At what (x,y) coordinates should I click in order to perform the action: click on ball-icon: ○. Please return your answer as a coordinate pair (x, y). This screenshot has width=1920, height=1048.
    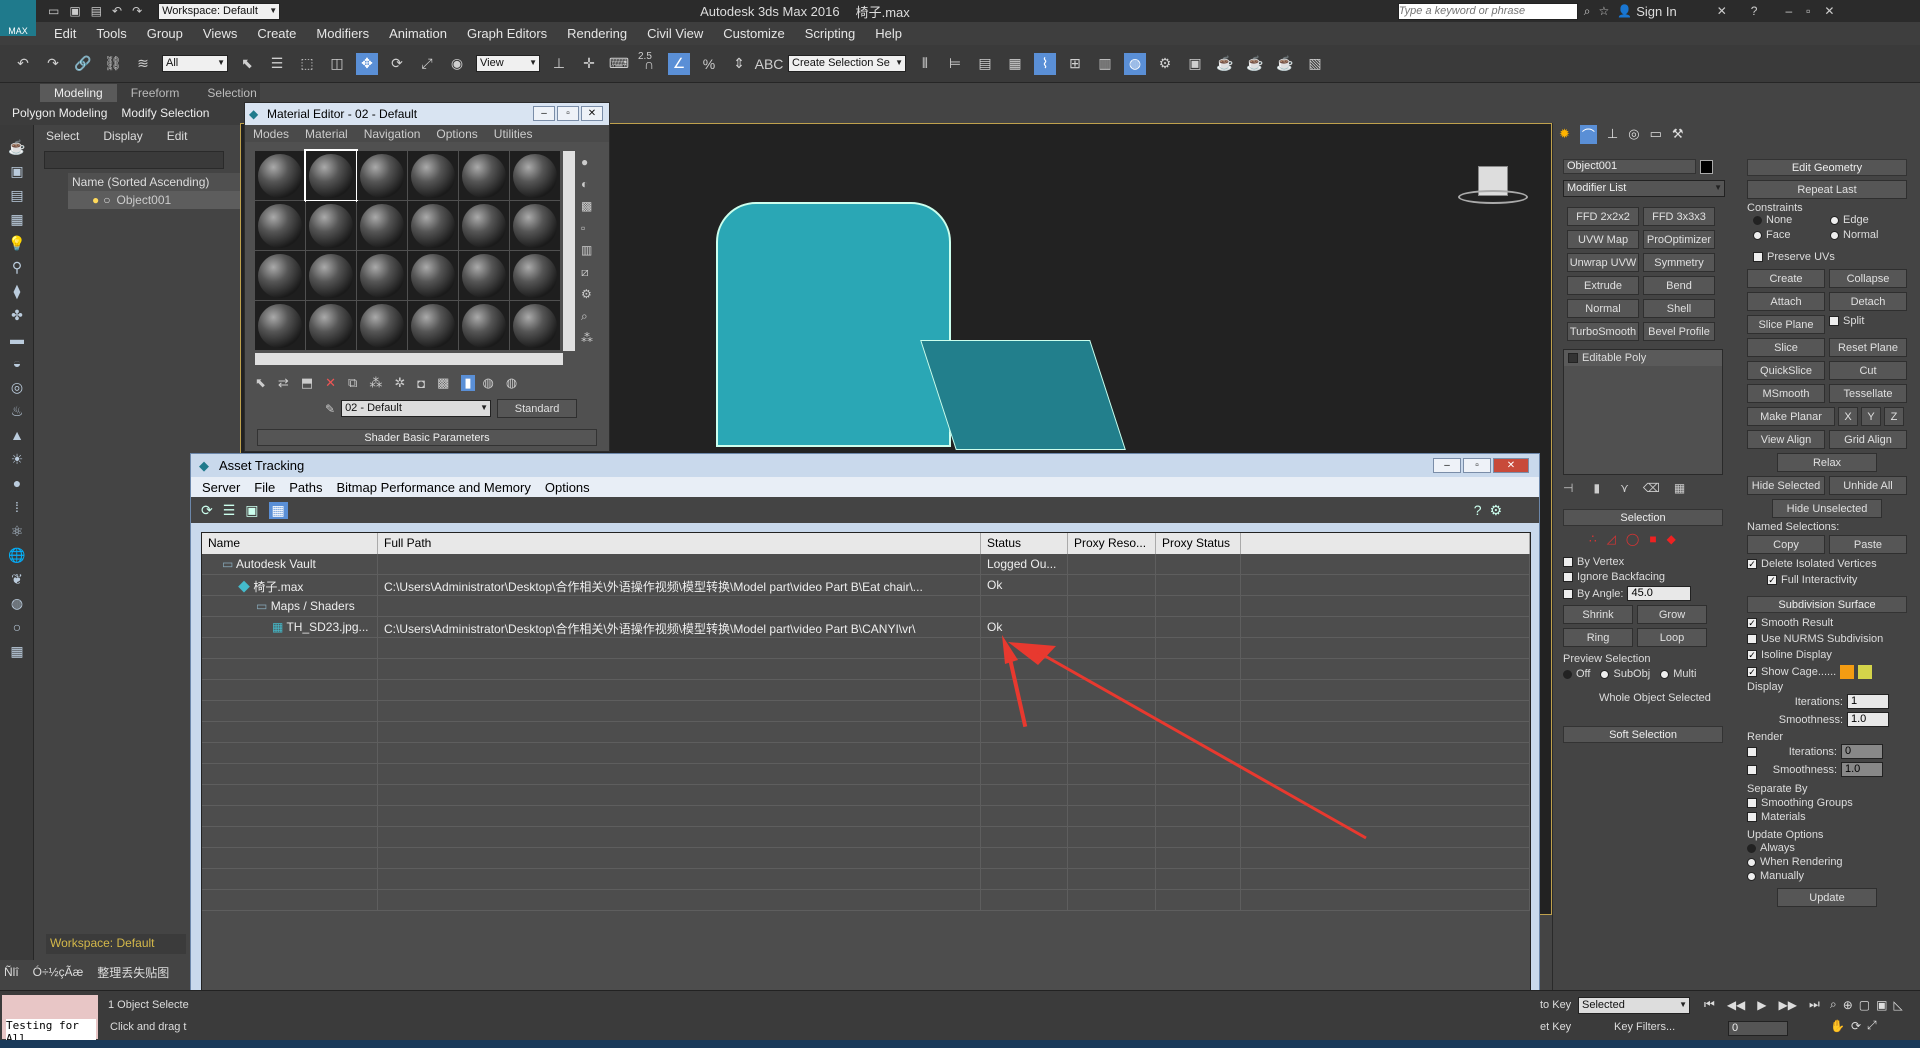
    Looking at the image, I should click on (17, 627).